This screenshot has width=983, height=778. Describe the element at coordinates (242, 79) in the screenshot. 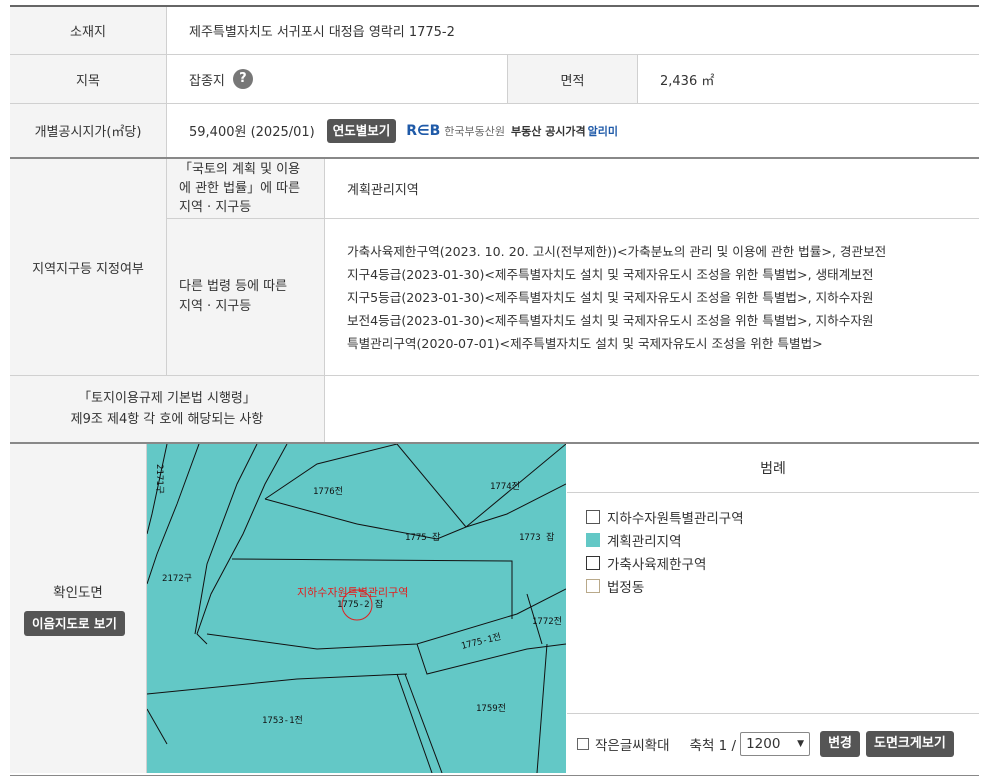

I see `help-icon: ?` at that location.